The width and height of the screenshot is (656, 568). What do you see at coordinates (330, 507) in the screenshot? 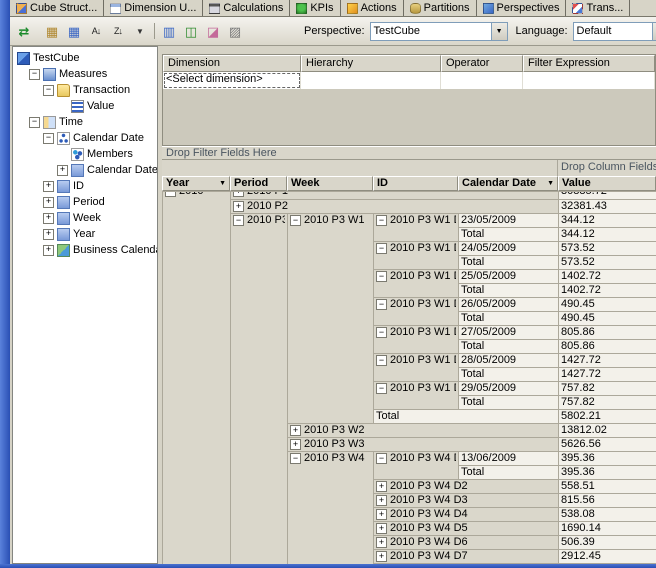
I see `pivot-member-week: 2010 P3 W4` at bounding box center [330, 507].